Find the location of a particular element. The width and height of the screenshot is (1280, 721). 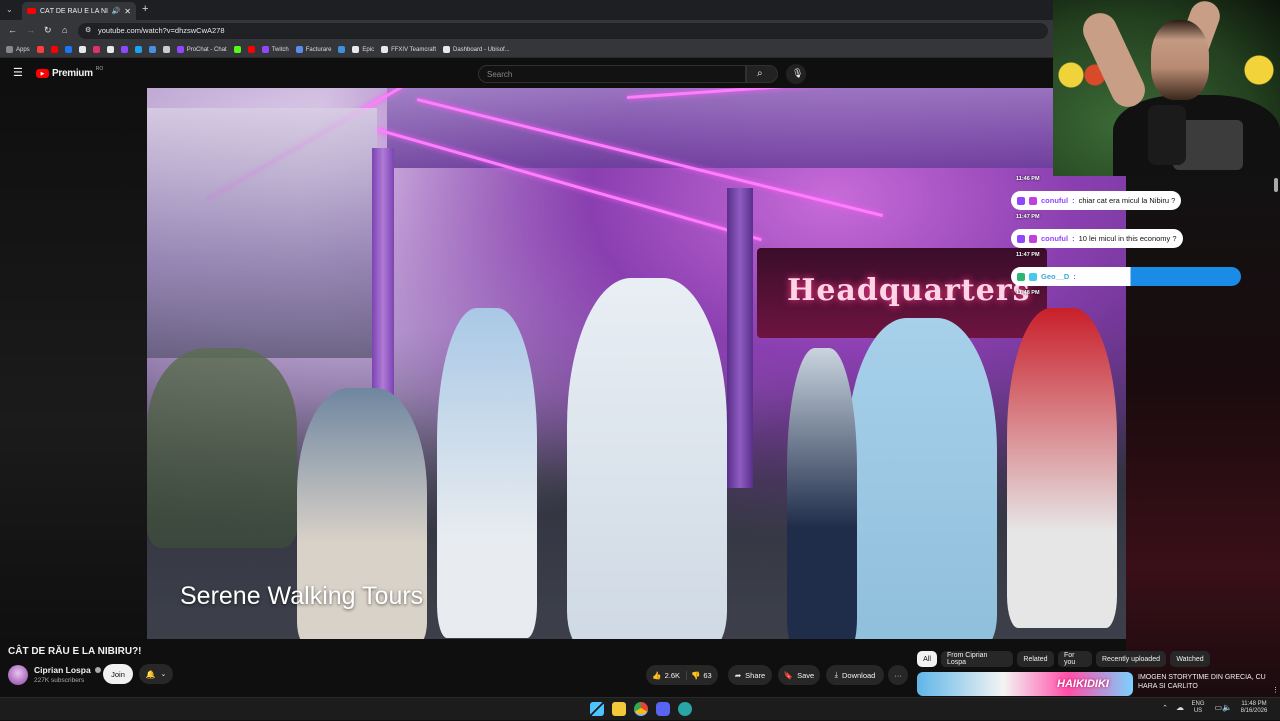

like-count: 2.6K is located at coordinates (672, 675).